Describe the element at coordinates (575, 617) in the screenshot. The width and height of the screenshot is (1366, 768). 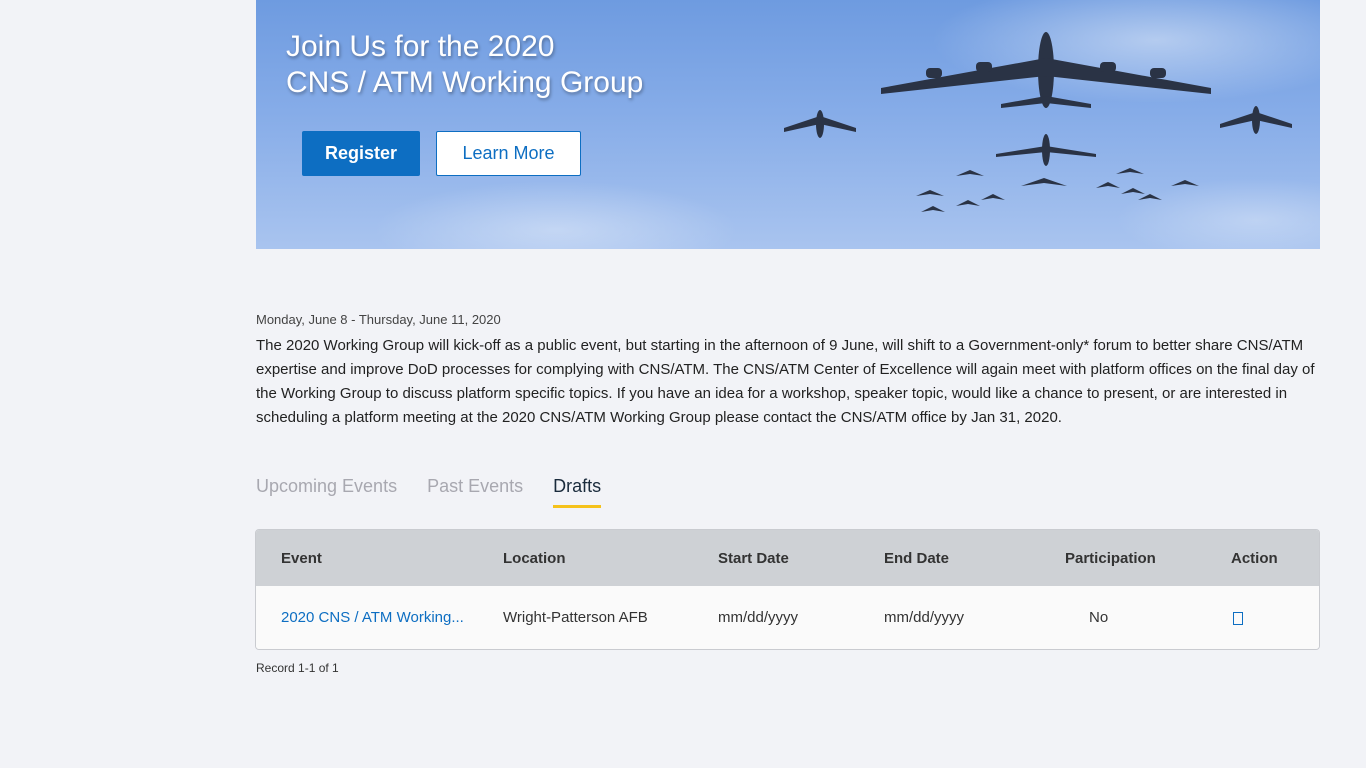
I see `cell-location: Wright-Patterson AFB` at that location.